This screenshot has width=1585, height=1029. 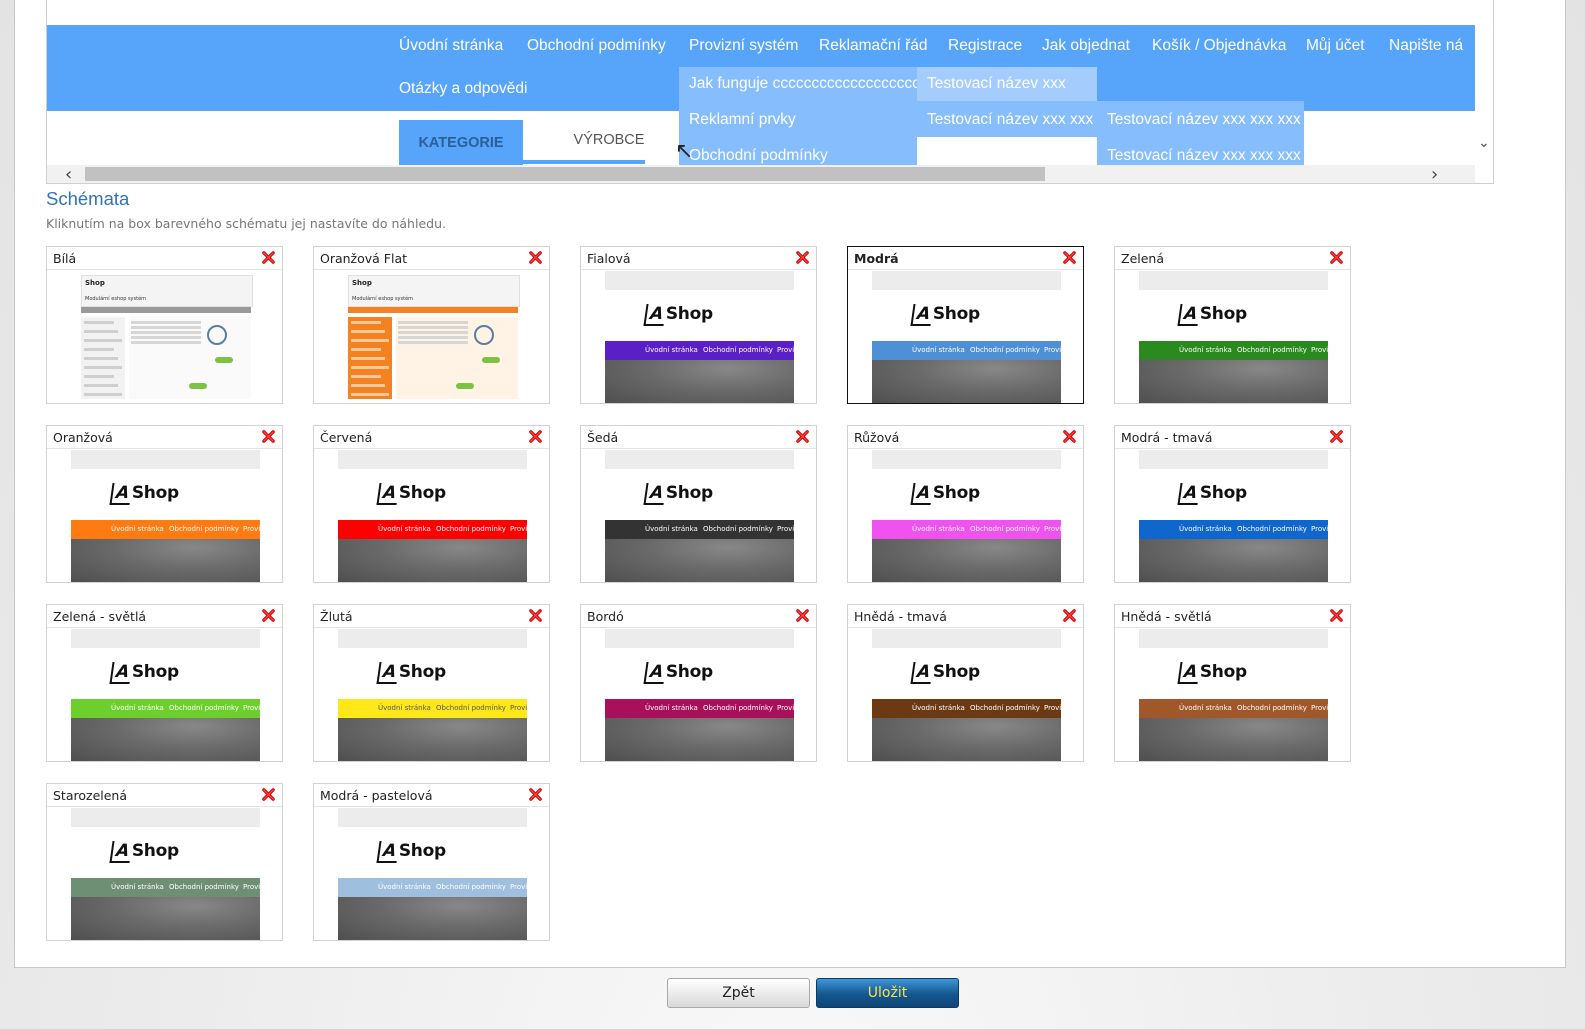 I want to click on preview-nav-item: Otázky a odpovědi, so click(x=463, y=89).